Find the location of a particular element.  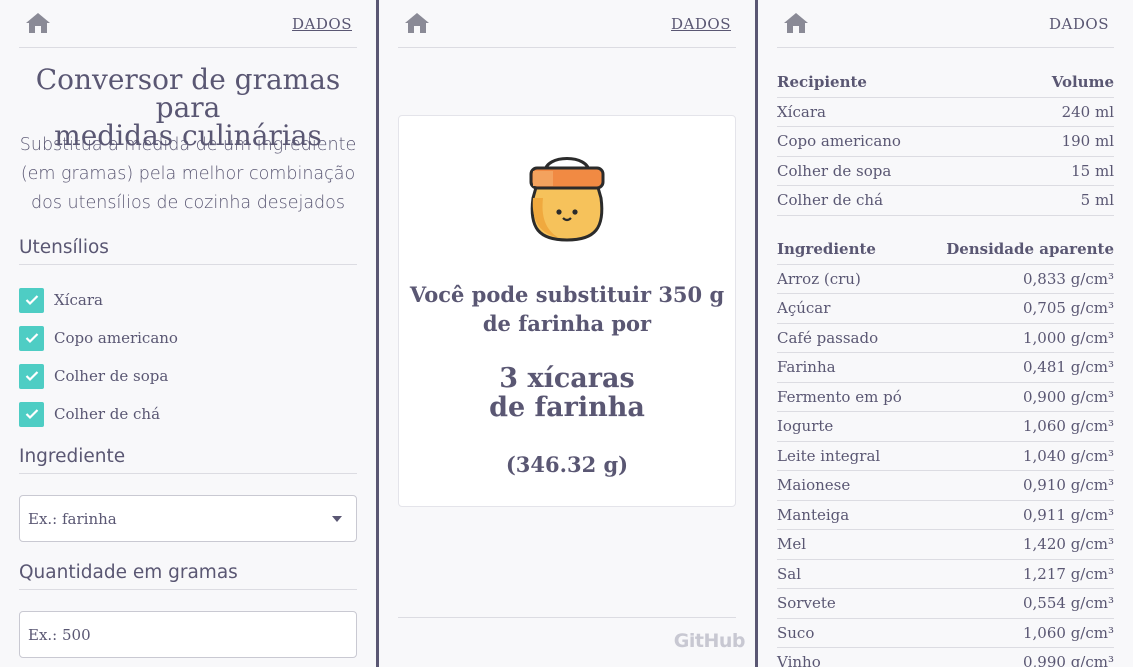

table-row: Suco 1,060 g/cm³ is located at coordinates (945, 633).